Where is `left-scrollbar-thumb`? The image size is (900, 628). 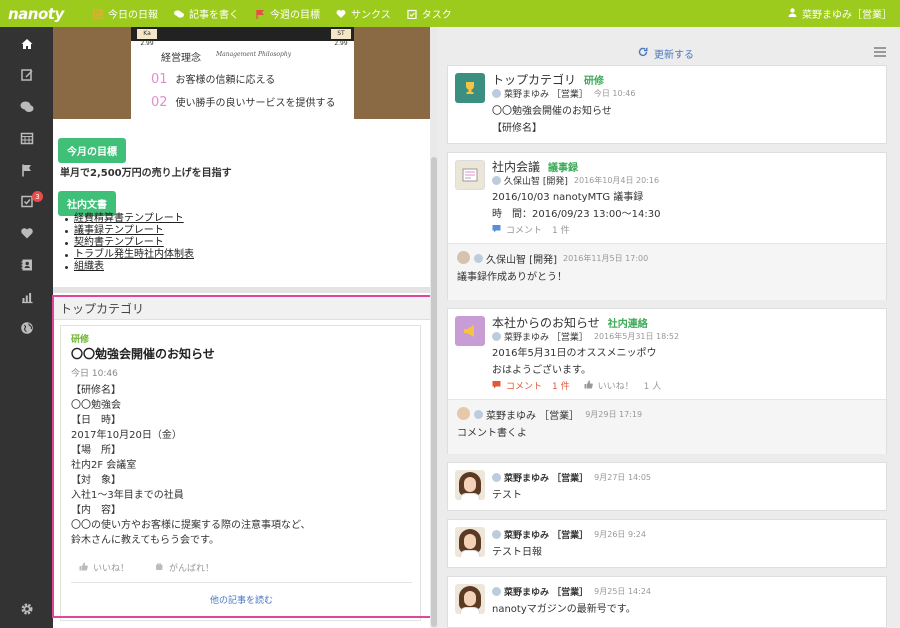 left-scrollbar-thumb is located at coordinates (434, 392).